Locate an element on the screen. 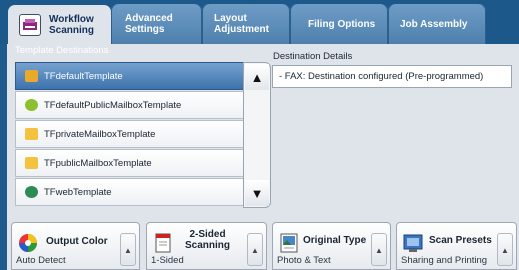 This screenshot has height=270, width=519. tab-advanced-settings: Advanced Settings is located at coordinates (156, 24).